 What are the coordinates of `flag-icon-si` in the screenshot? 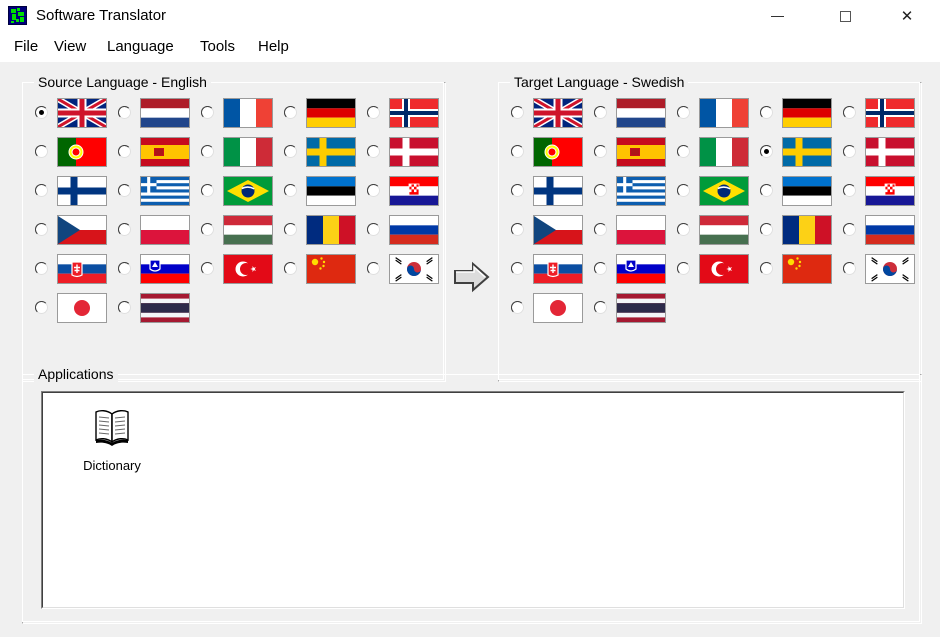 It's located at (641, 269).